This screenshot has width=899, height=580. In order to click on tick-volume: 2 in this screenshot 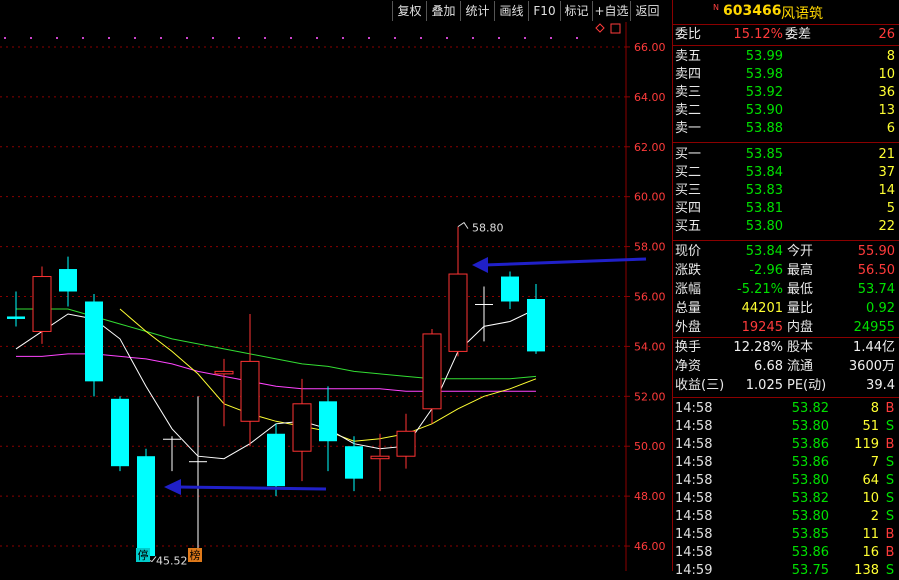, I will do `click(874, 516)`.